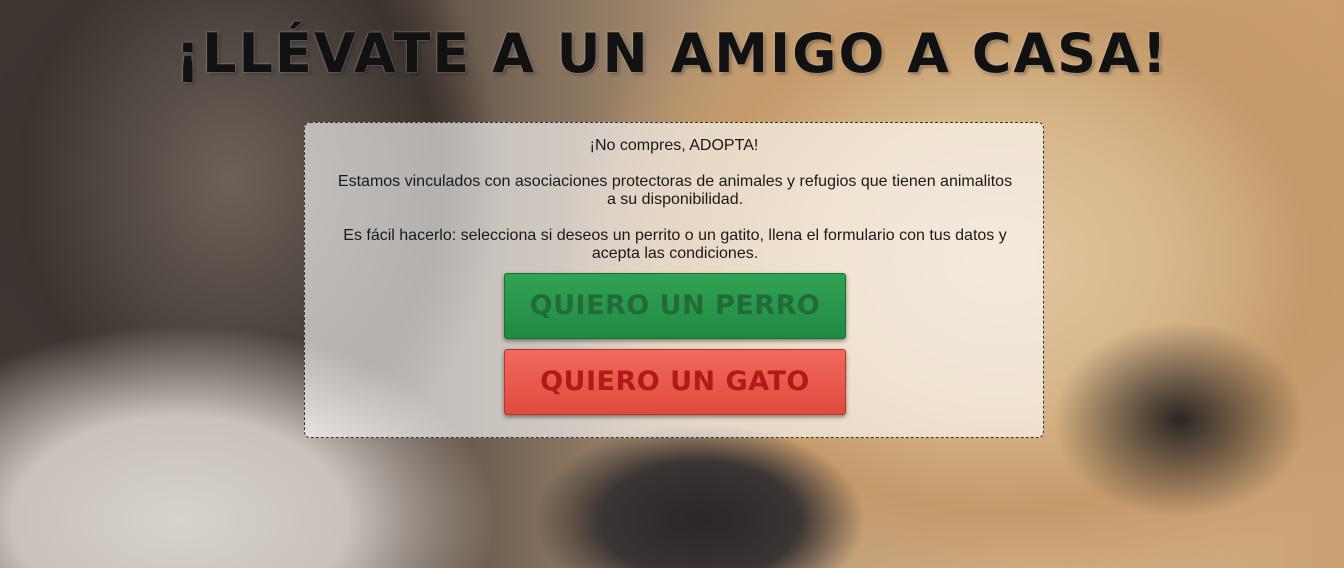  I want to click on want-cat-button: QUIERO UN GATO, so click(675, 382).